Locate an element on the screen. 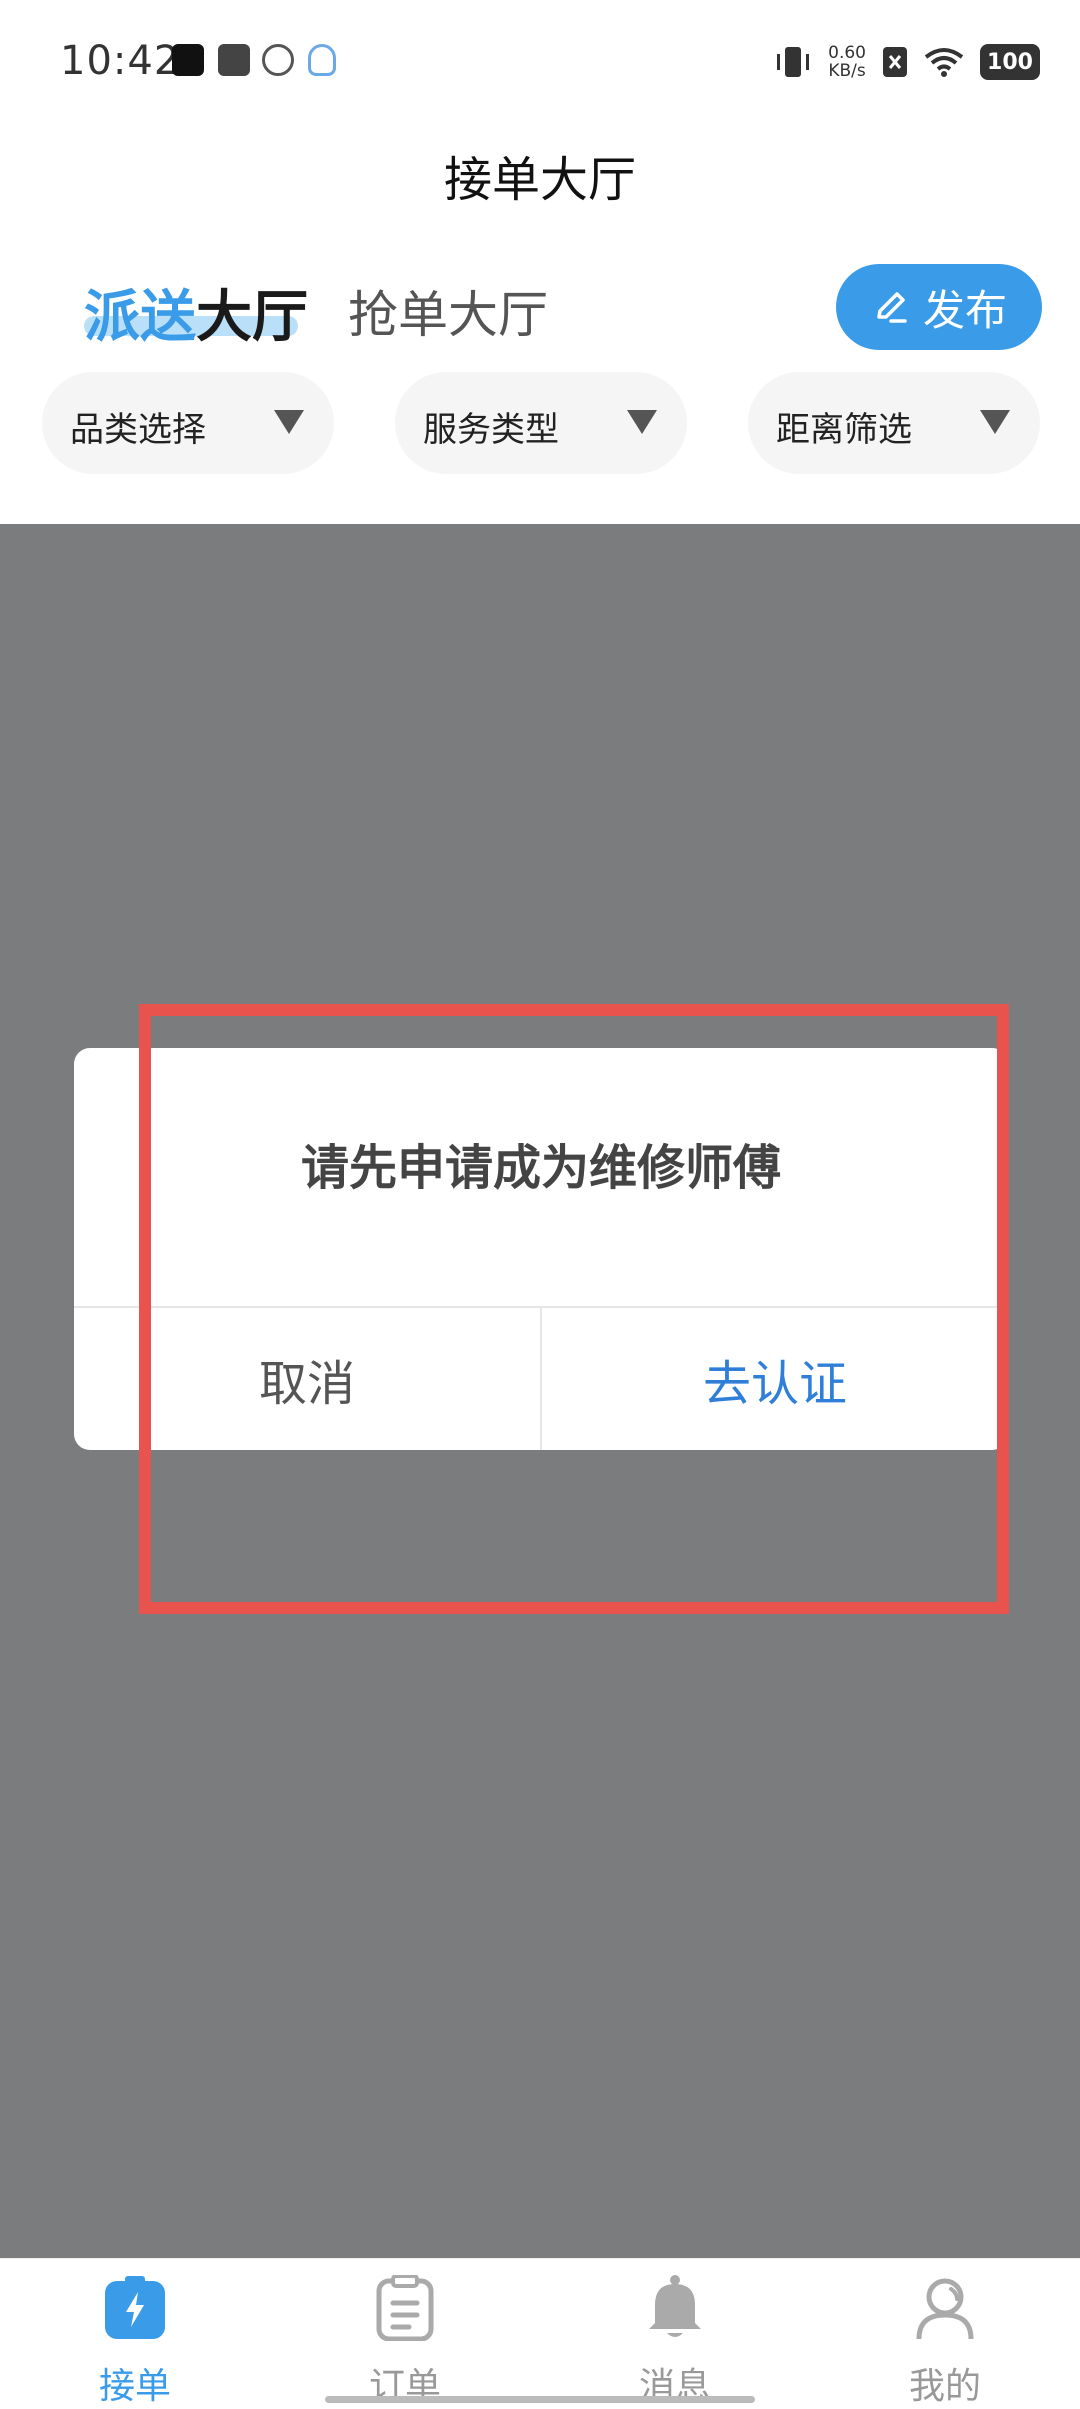 Image resolution: width=1080 pixels, height=2409 pixels. net-speed: 0.60 KB/s is located at coordinates (847, 62).